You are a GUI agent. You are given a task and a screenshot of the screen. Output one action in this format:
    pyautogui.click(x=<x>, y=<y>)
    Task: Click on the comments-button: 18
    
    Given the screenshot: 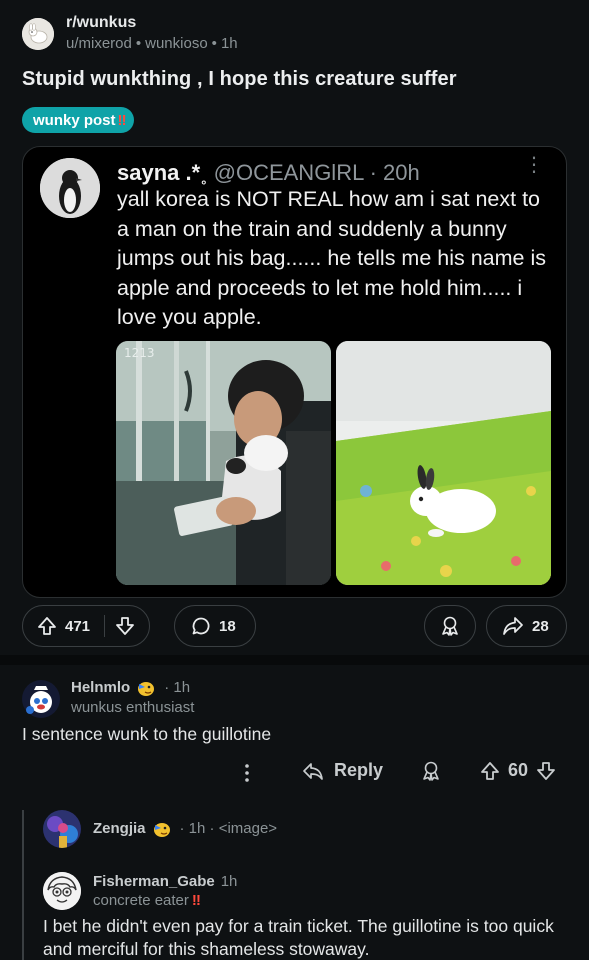 What is the action you would take?
    pyautogui.click(x=215, y=626)
    